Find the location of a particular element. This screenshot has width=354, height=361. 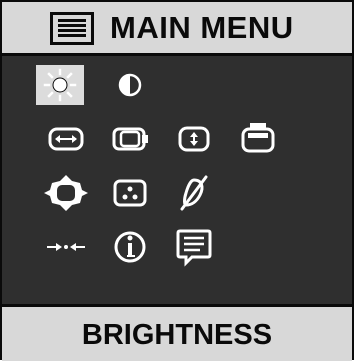

information-icon is located at coordinates (130, 247).